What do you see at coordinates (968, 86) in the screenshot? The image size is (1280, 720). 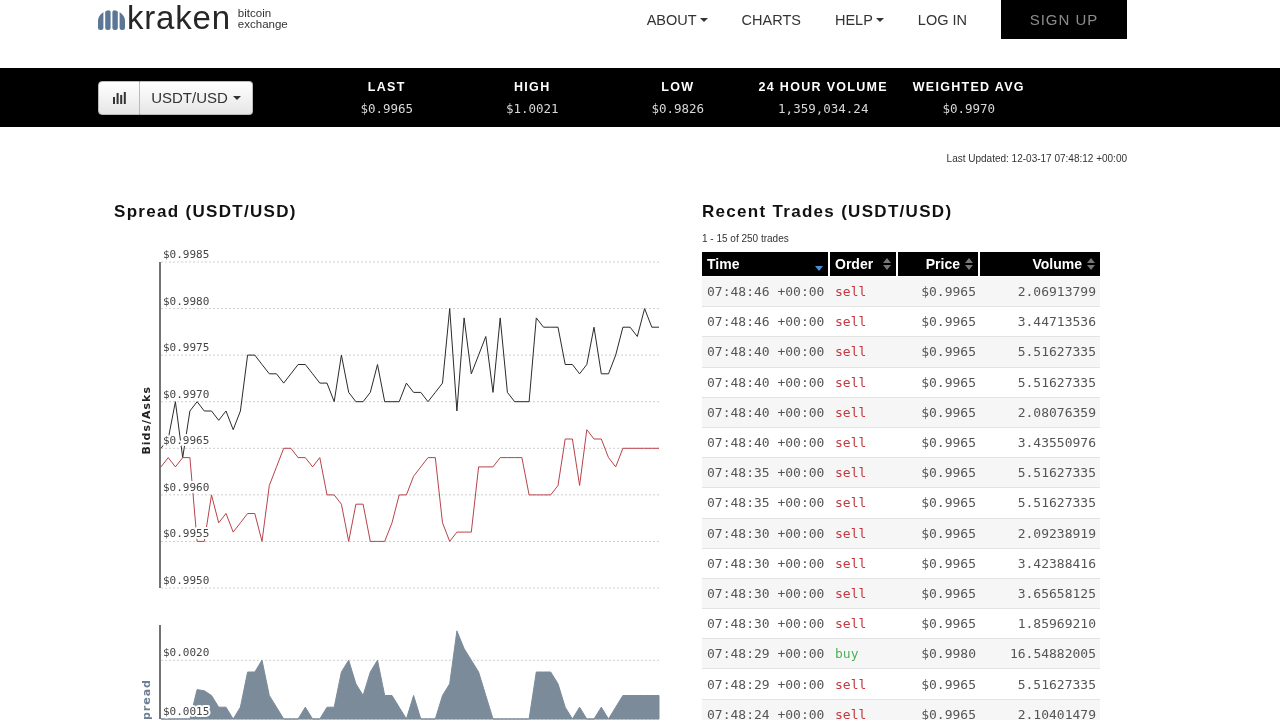 I see `stat-label: WEIGHTED AVG` at bounding box center [968, 86].